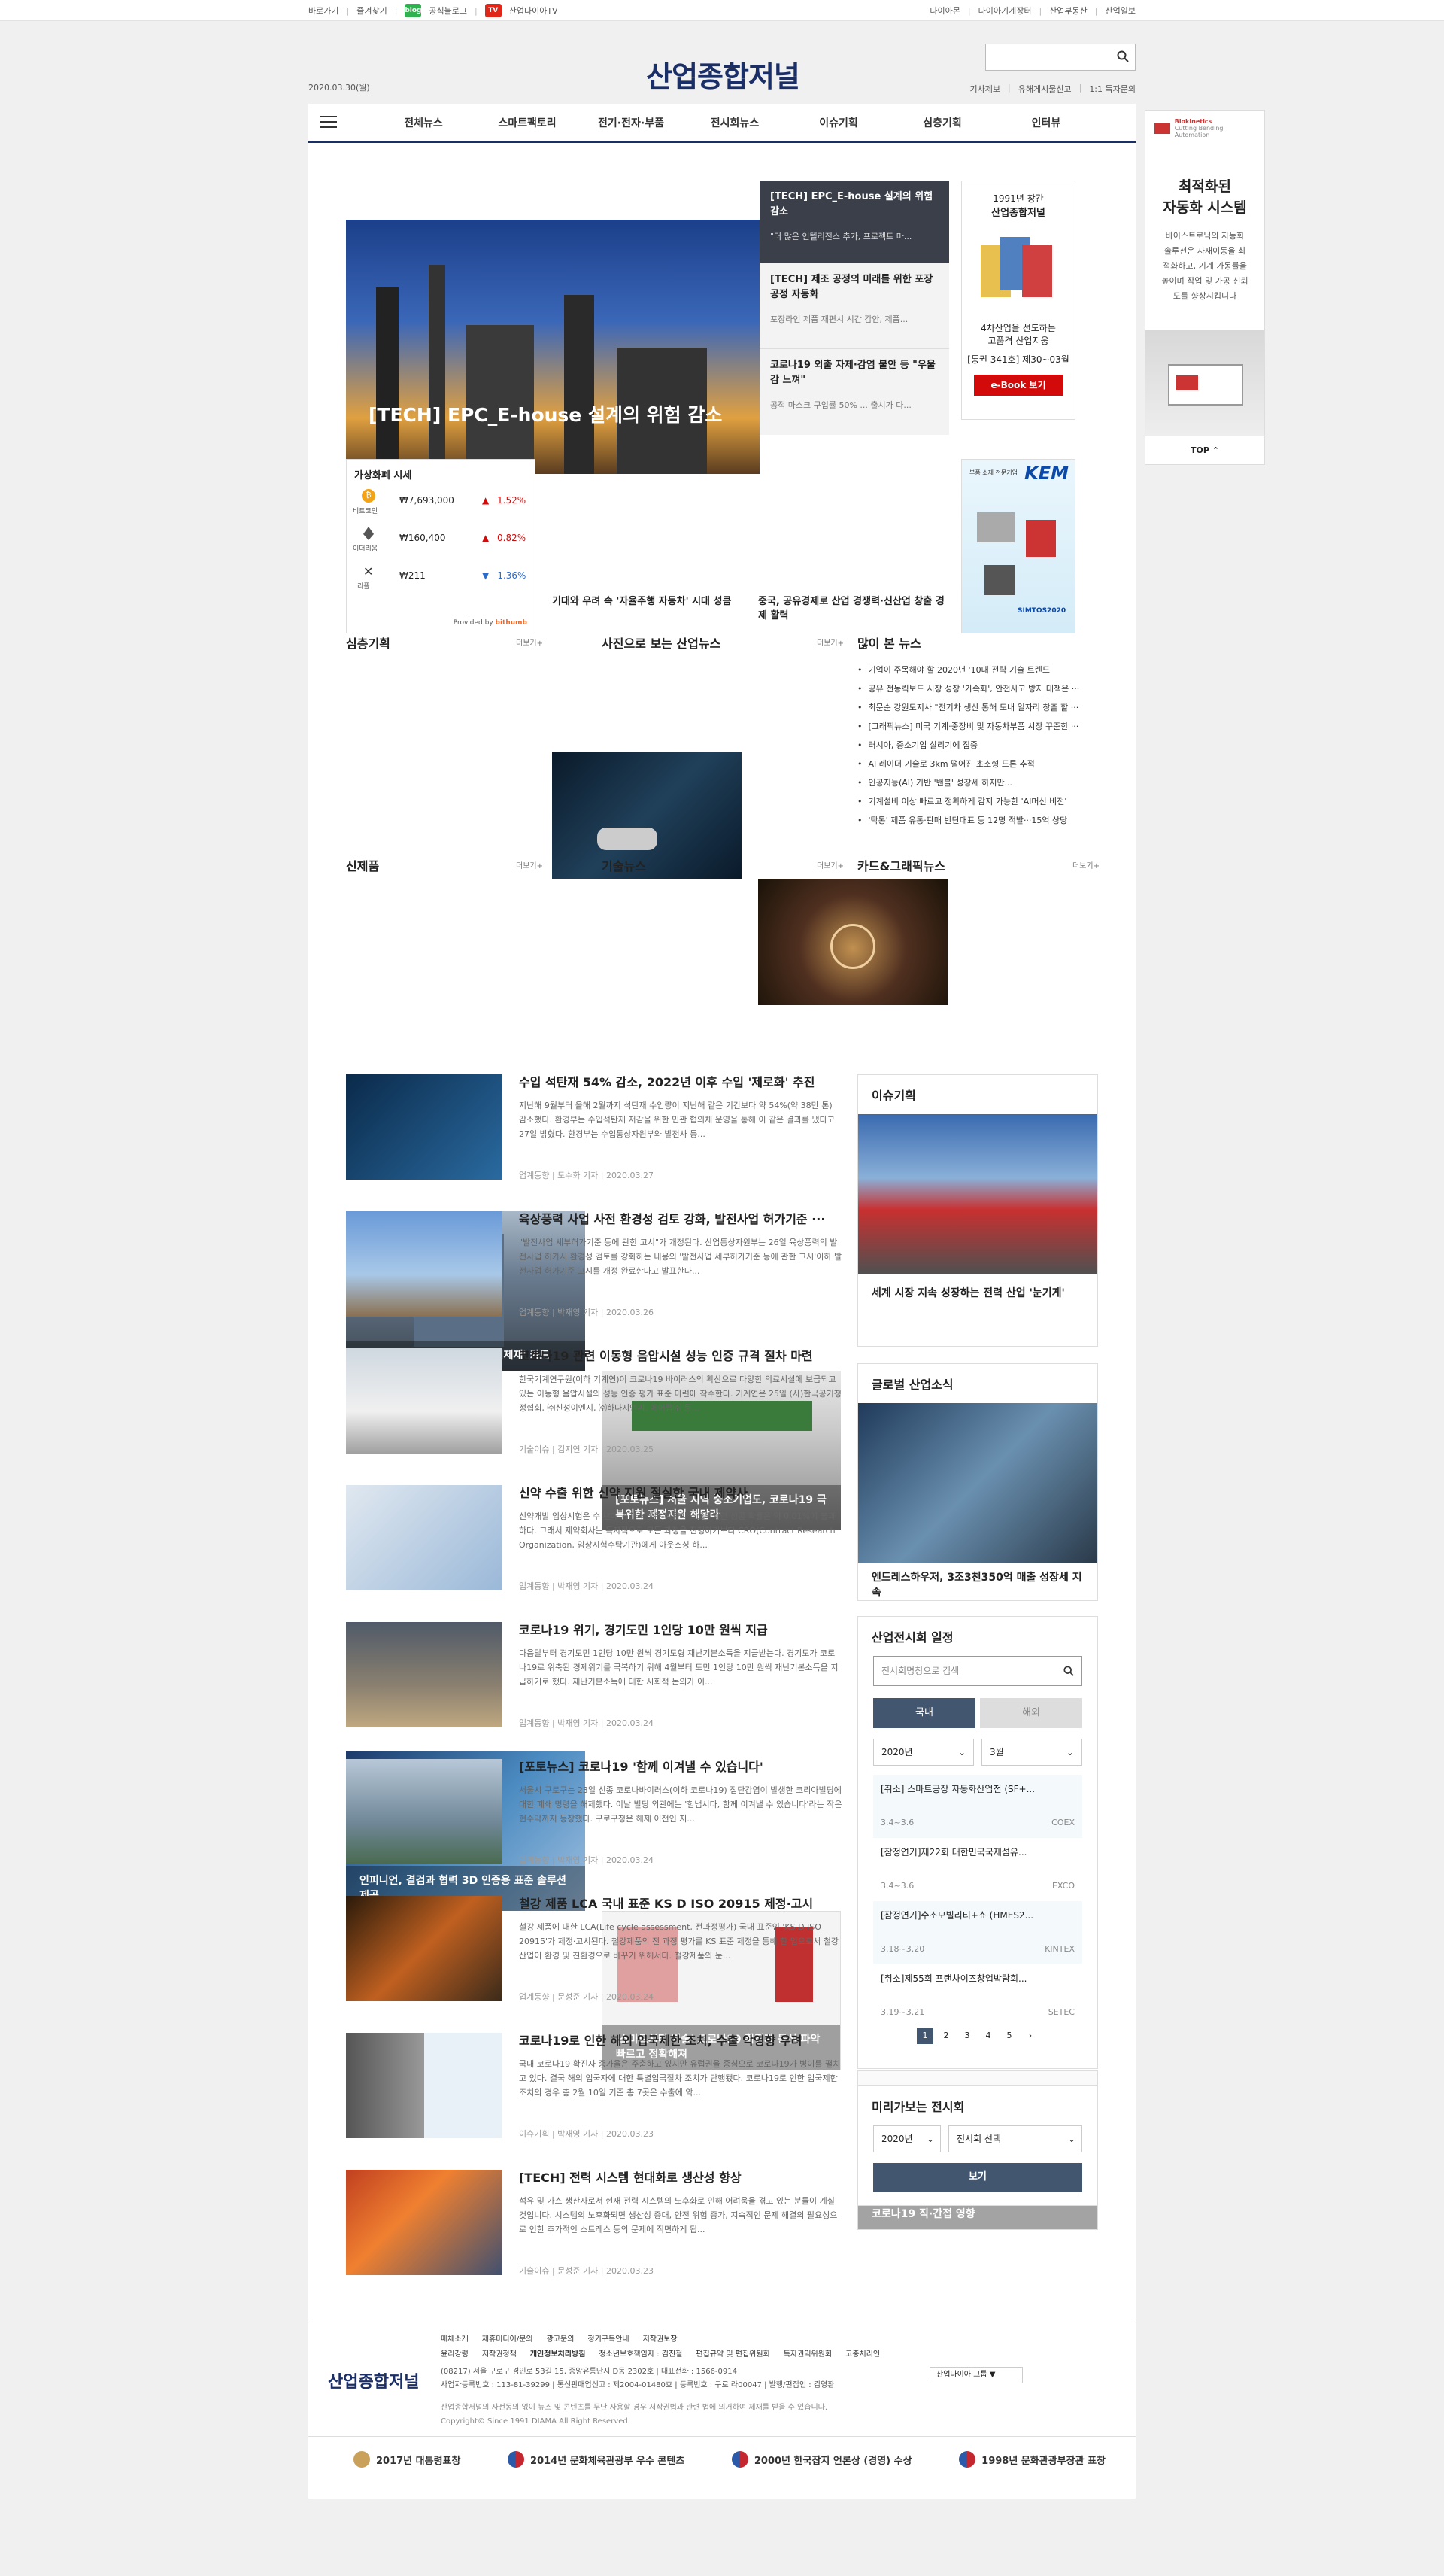 The height and width of the screenshot is (2576, 1444). What do you see at coordinates (640, 2353) in the screenshot?
I see `footer-link: 청소년보호책임자 : 김진철` at bounding box center [640, 2353].